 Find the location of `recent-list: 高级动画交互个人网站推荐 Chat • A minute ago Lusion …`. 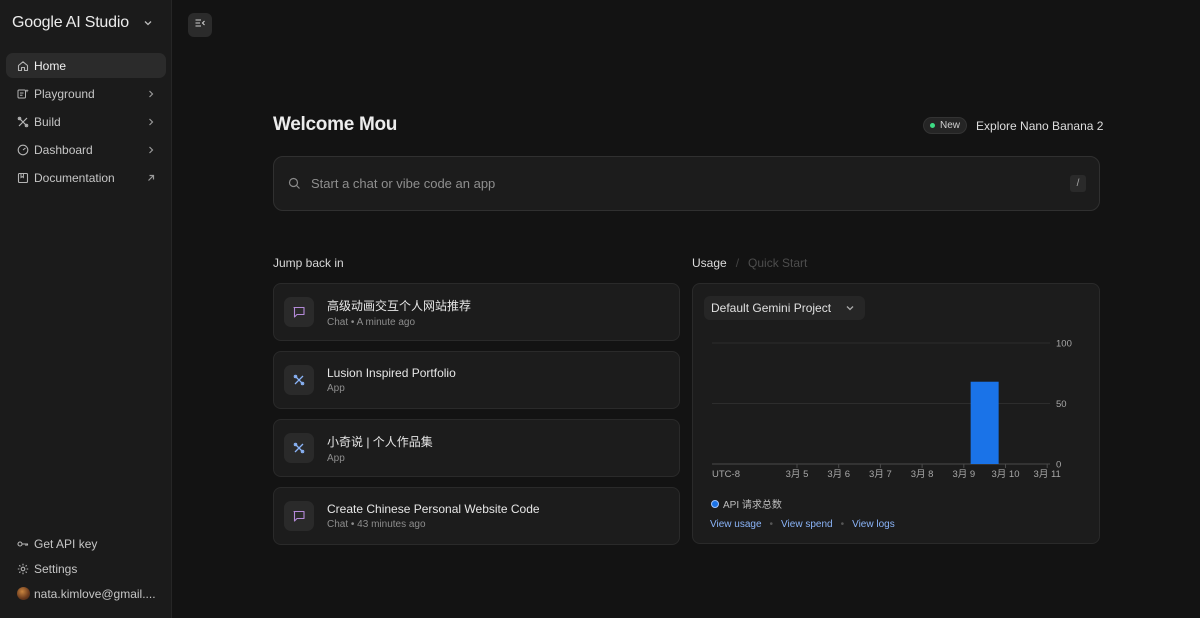

recent-list: 高级动画交互个人网站推荐 Chat • A minute ago Lusion … is located at coordinates (476, 419).